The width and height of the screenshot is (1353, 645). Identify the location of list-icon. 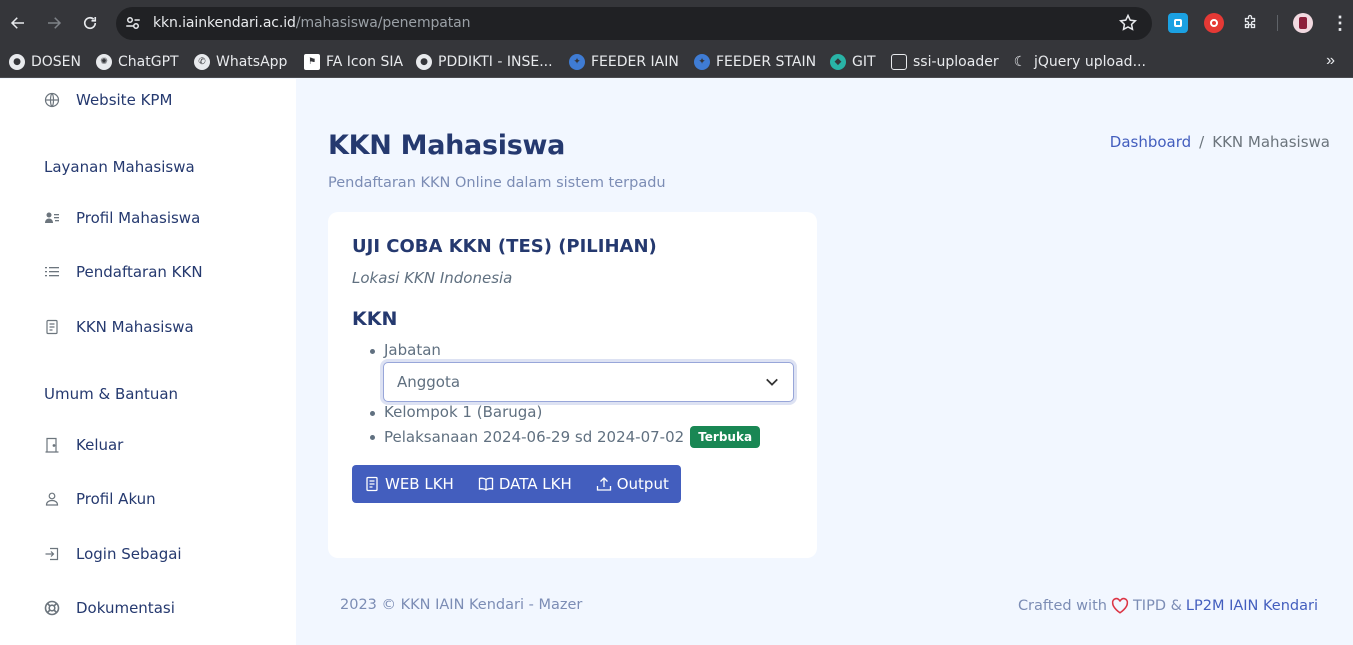
(52, 272).